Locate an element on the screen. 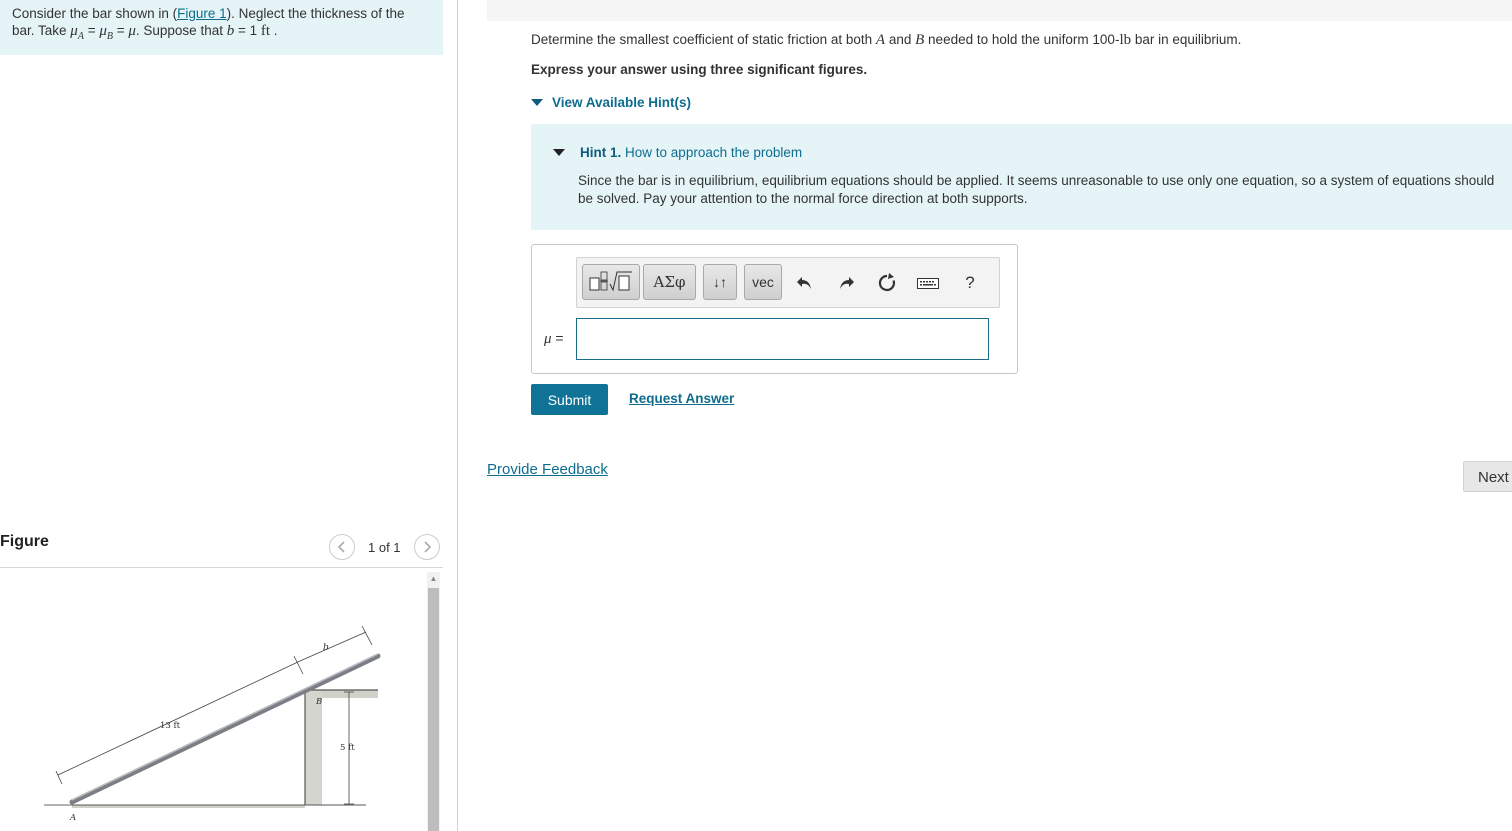 The image size is (1512, 831). greek-symbols-button: ΑΣφ is located at coordinates (669, 282).